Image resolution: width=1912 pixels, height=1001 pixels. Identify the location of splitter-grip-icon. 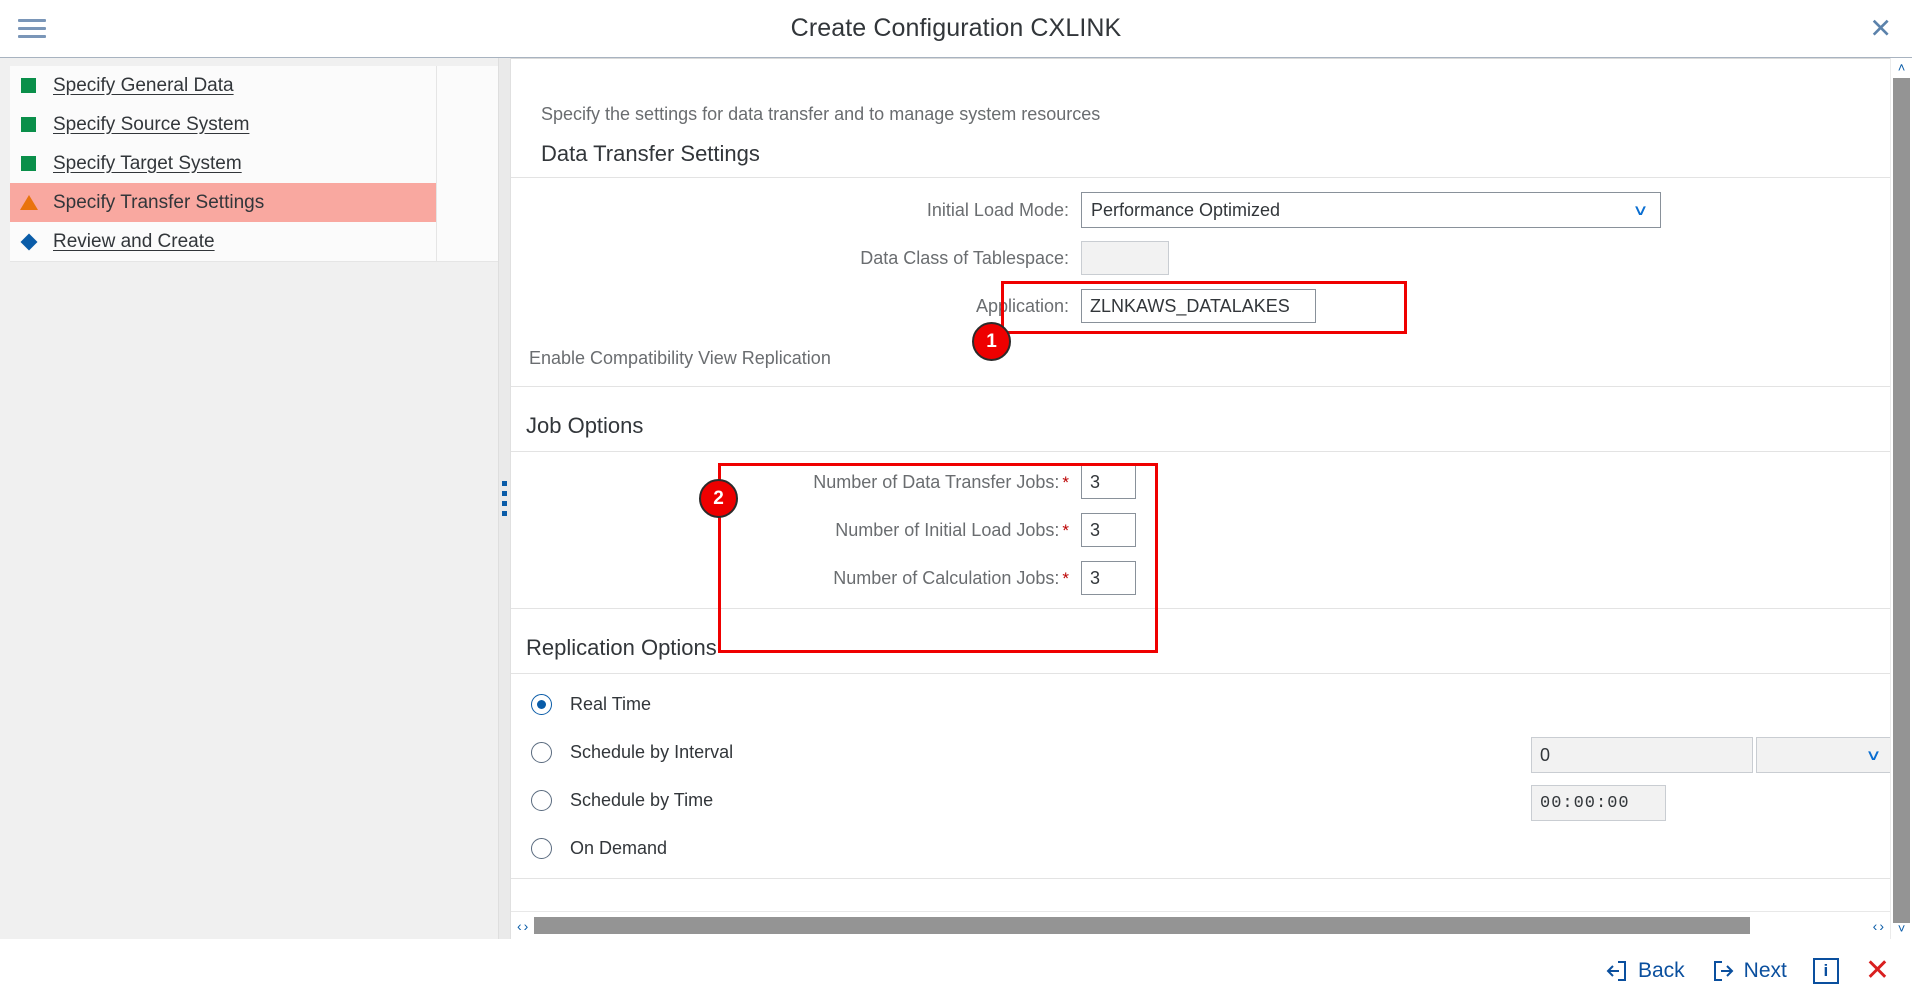
(504, 498).